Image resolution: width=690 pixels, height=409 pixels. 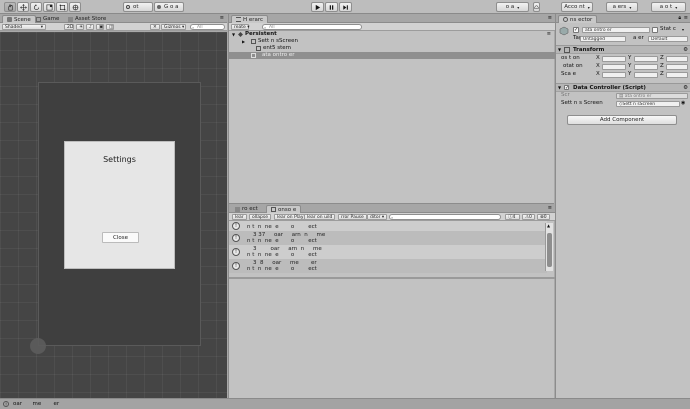 What do you see at coordinates (38, 346) in the screenshot?
I see `canvas-pivot-handle` at bounding box center [38, 346].